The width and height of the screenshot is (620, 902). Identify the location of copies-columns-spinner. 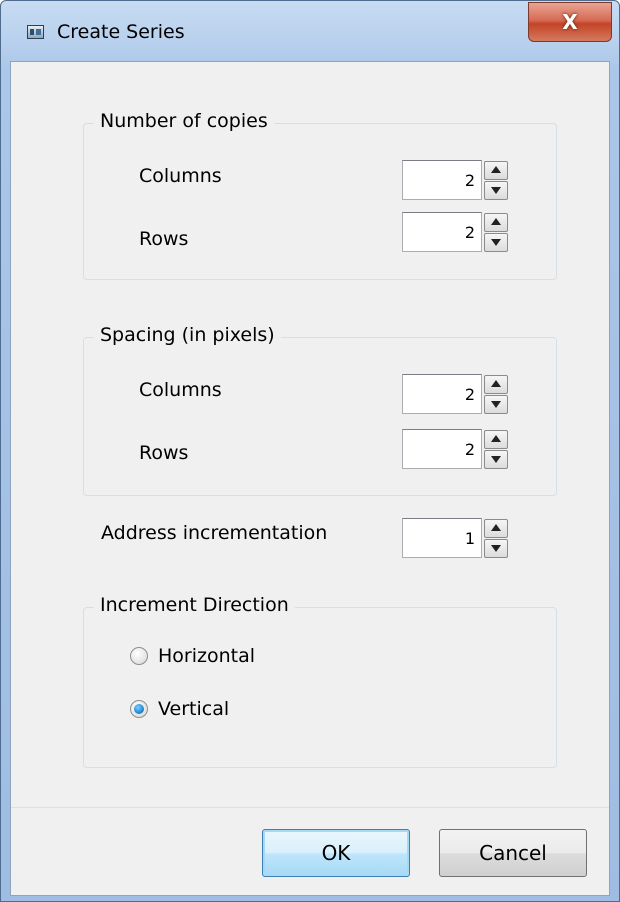
(456, 180).